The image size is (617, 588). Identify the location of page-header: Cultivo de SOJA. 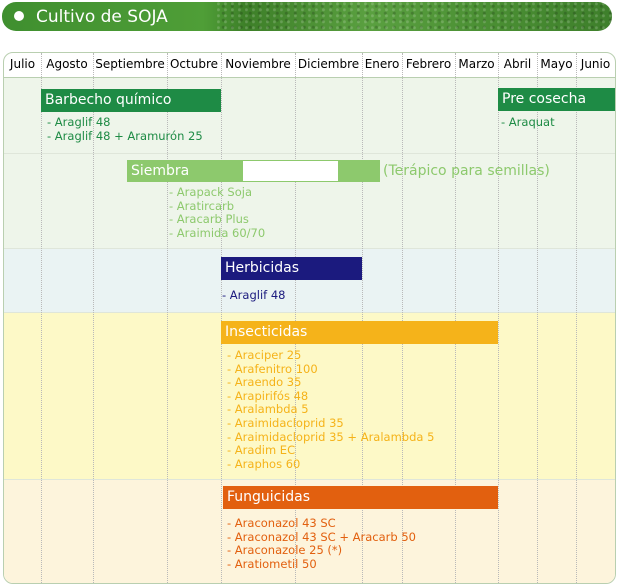
(307, 16).